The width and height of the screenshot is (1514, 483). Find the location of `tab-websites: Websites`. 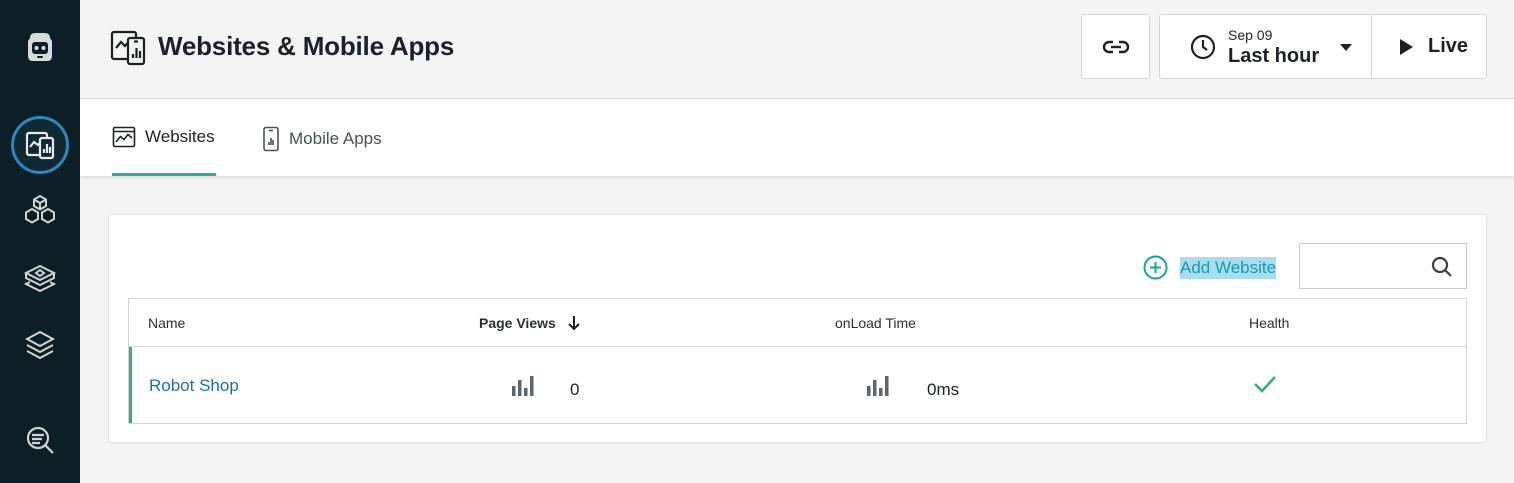

tab-websites: Websites is located at coordinates (164, 137).